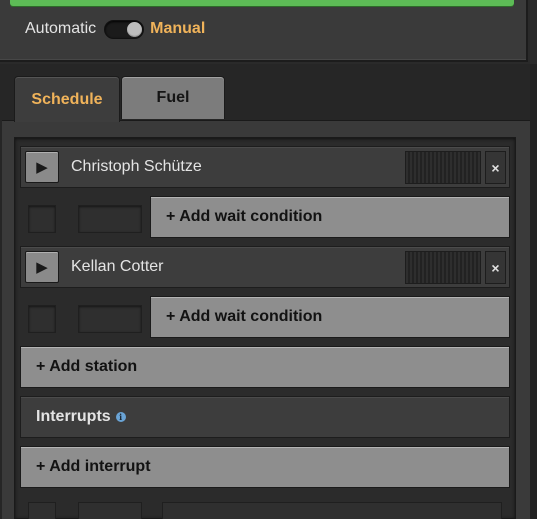 The image size is (537, 519). Describe the element at coordinates (265, 167) in the screenshot. I see `station-row: ▶ Christoph Schütze ×` at that location.